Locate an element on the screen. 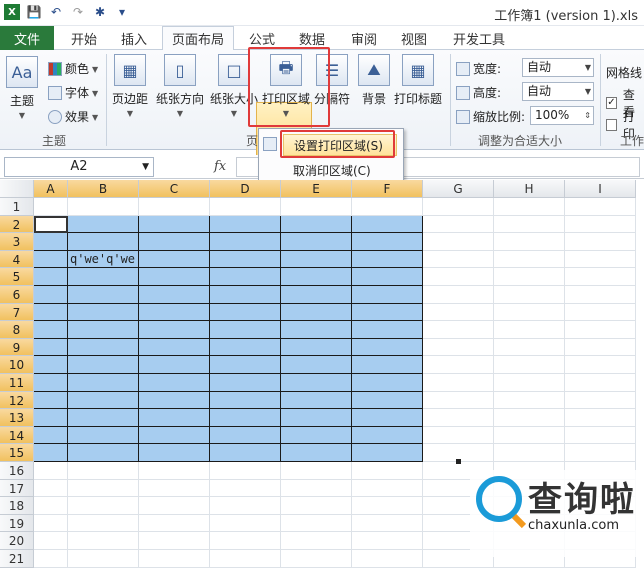  cell-A9 is located at coordinates (51, 347).